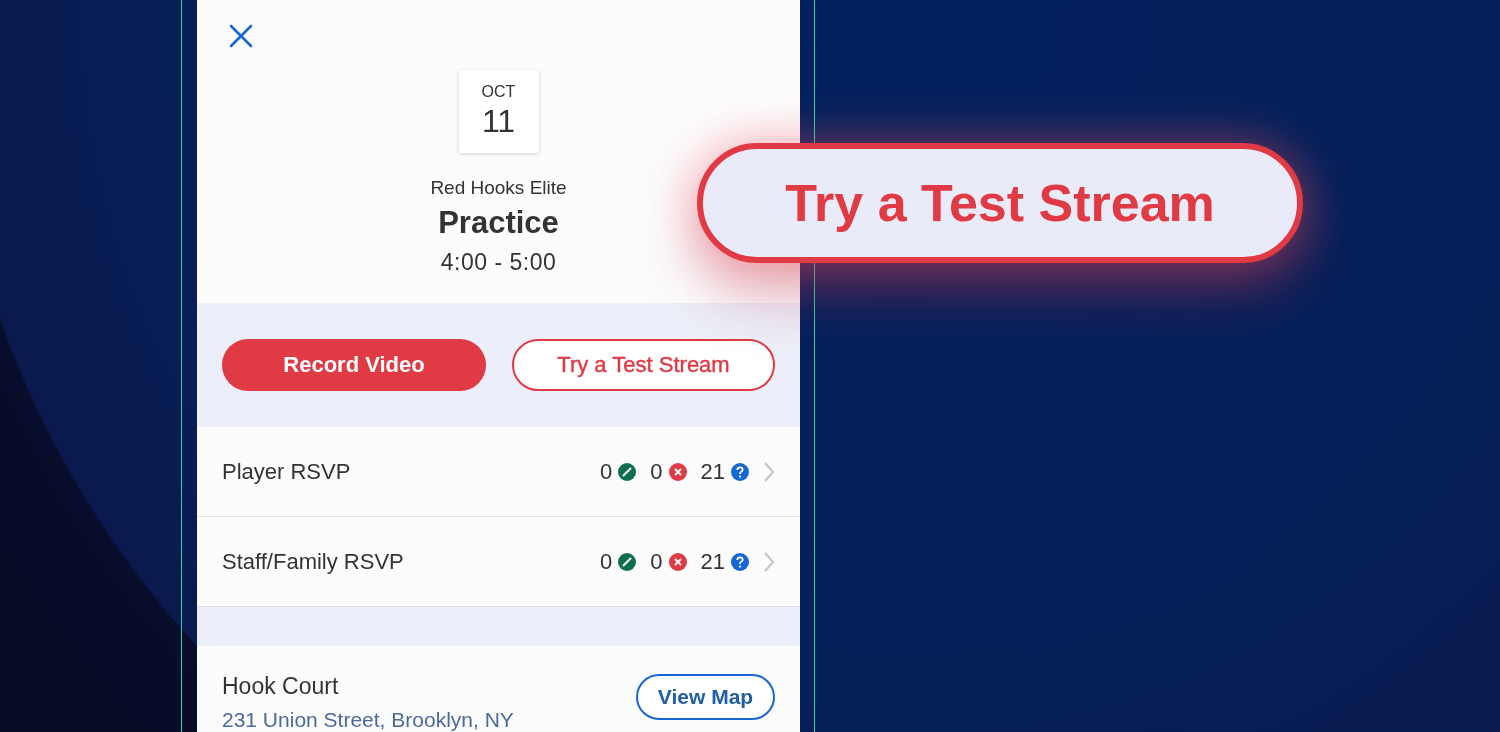 This screenshot has width=1500, height=732. Describe the element at coordinates (368, 720) in the screenshot. I see `location-address: 231 Union Street, Brooklyn, NY` at that location.